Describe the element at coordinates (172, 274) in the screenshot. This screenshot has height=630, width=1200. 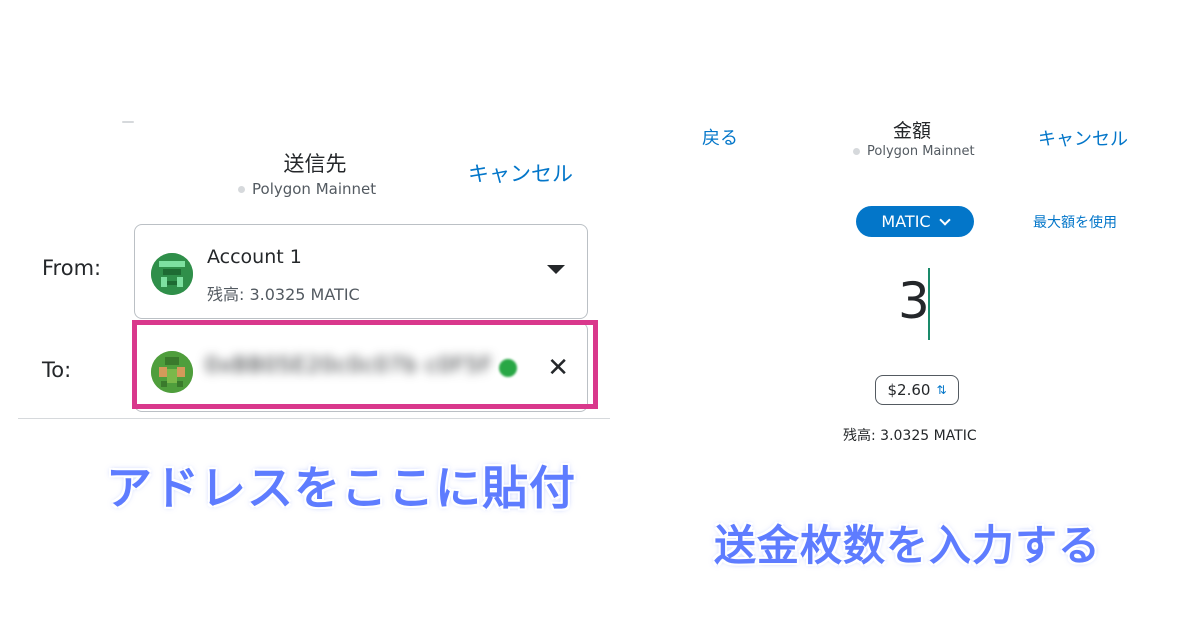
I see `account-avatar` at that location.